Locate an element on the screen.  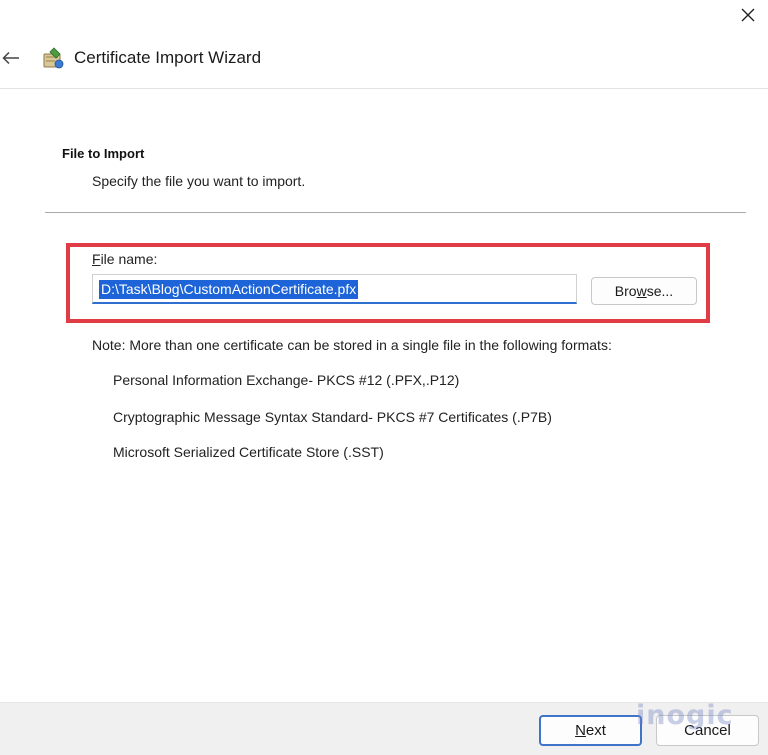
back-button is located at coordinates (11, 58).